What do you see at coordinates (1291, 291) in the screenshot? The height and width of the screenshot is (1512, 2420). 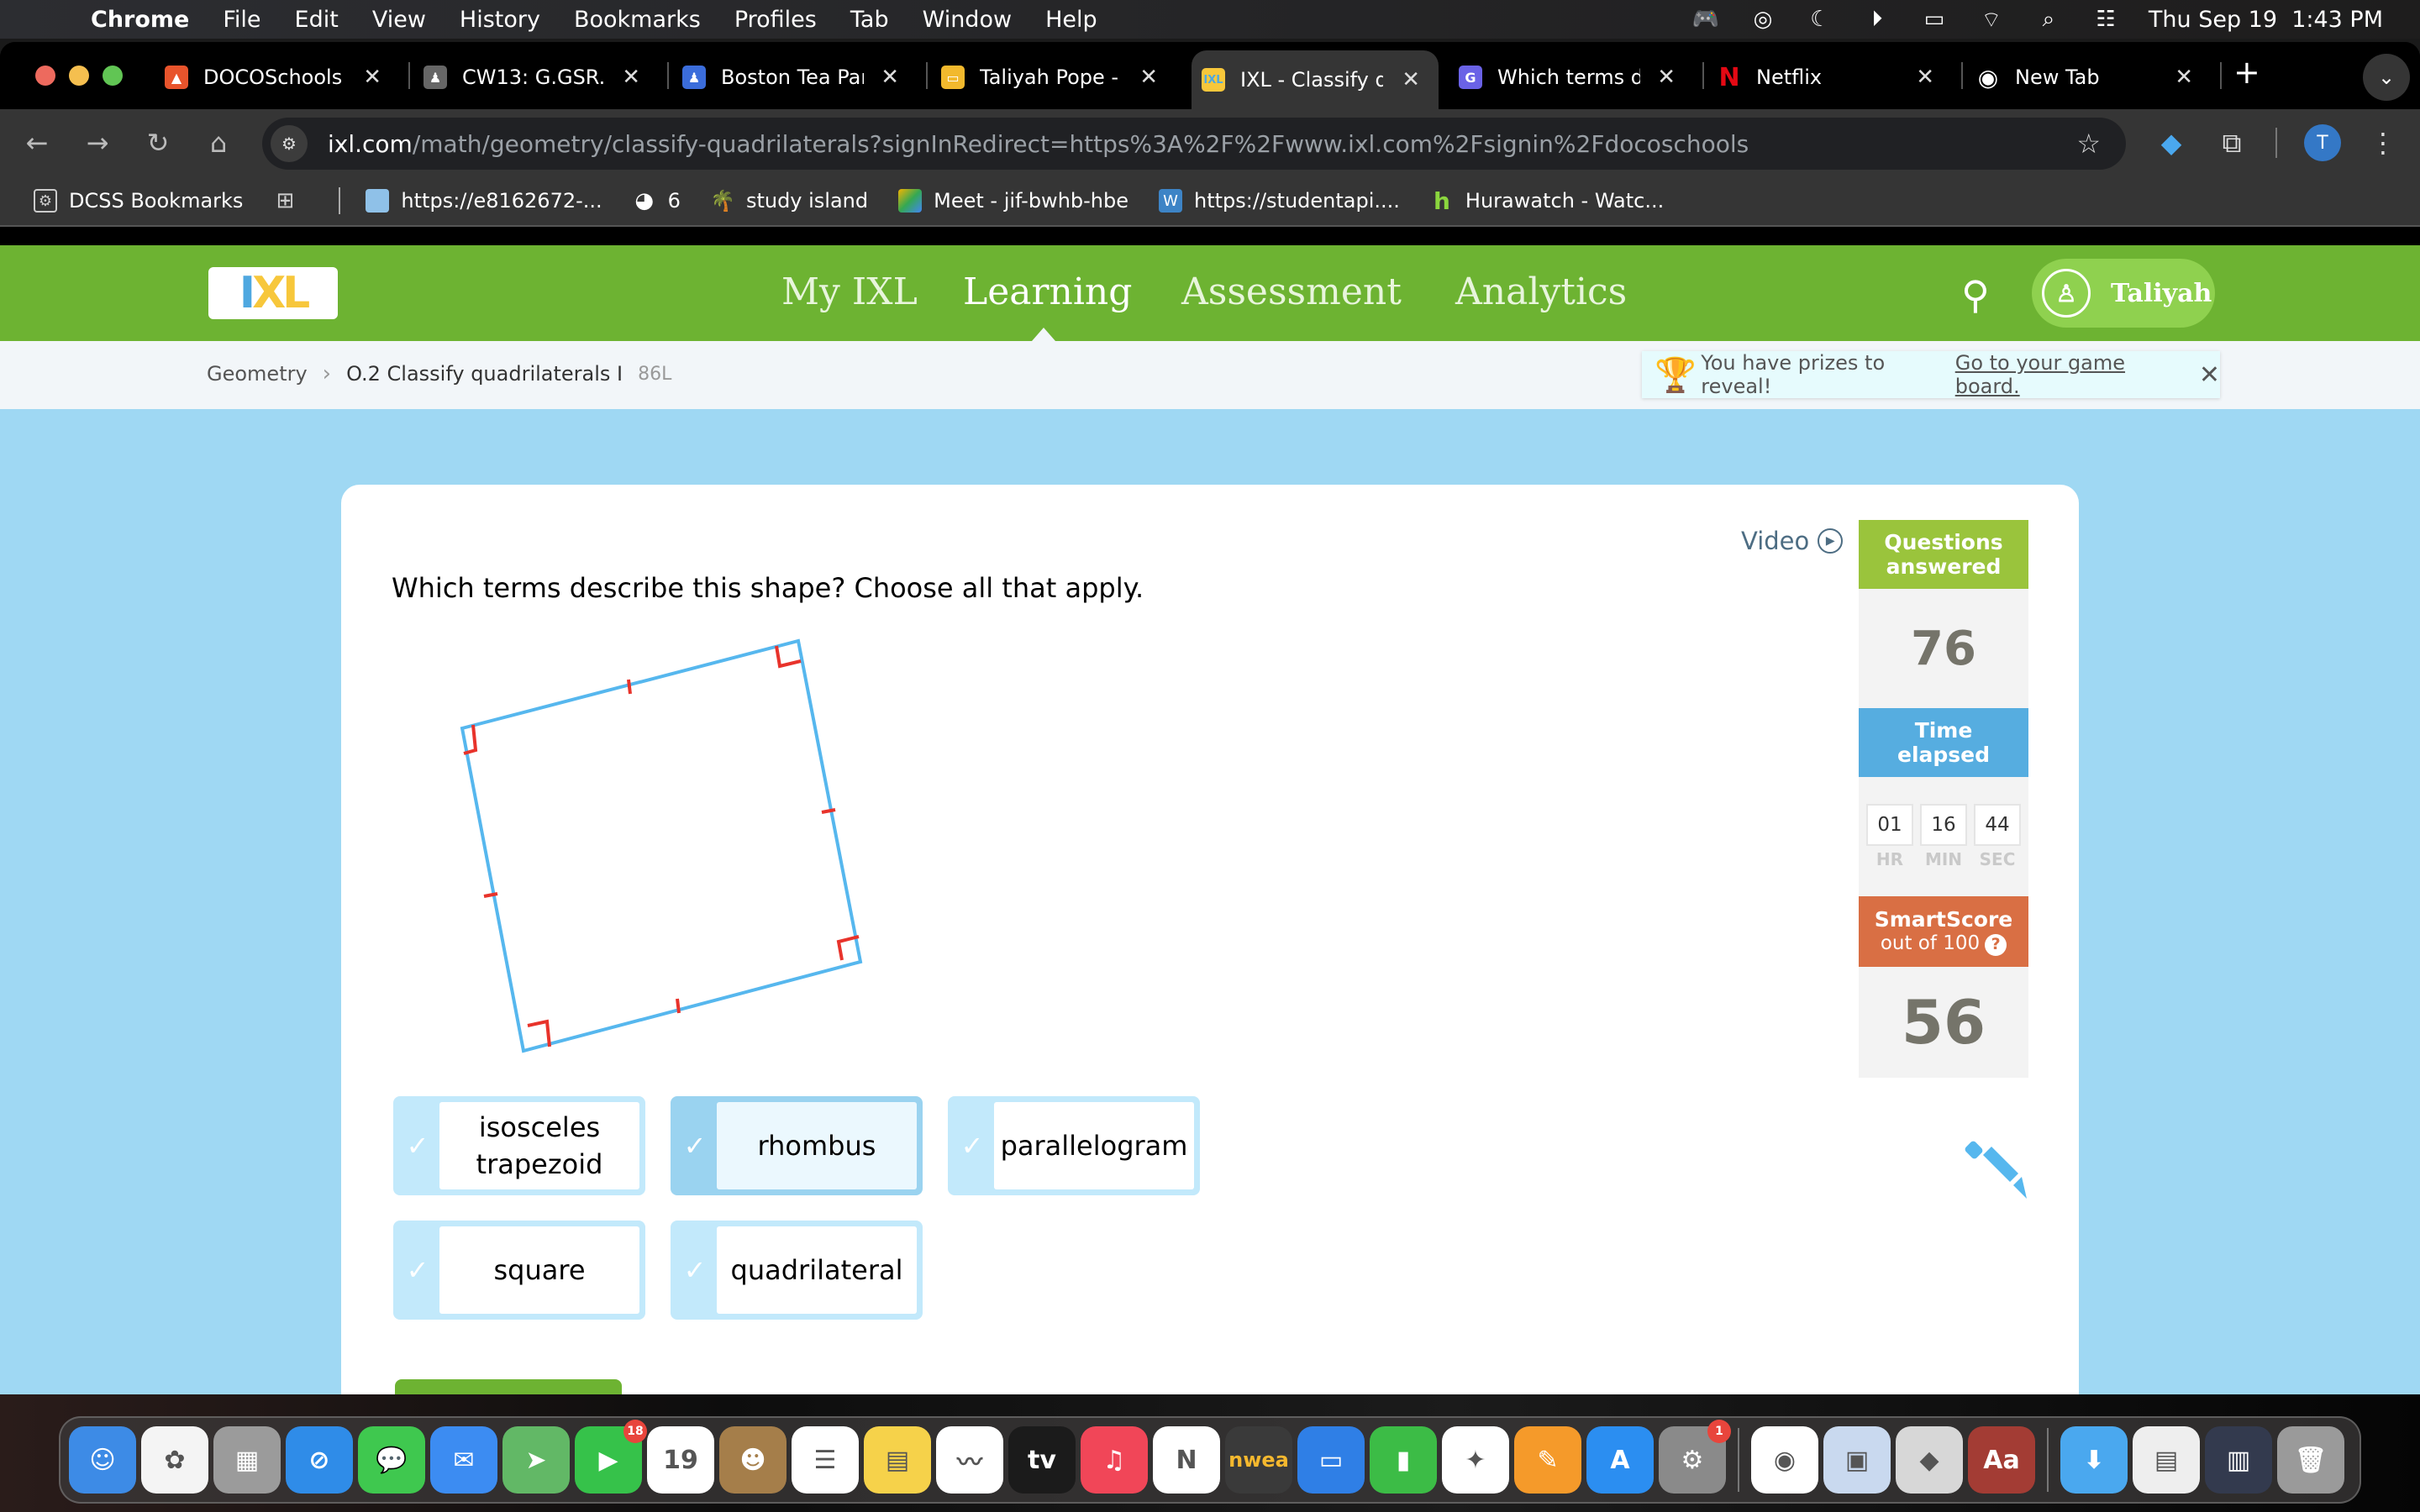 I see `nav-assessment: Assessment` at bounding box center [1291, 291].